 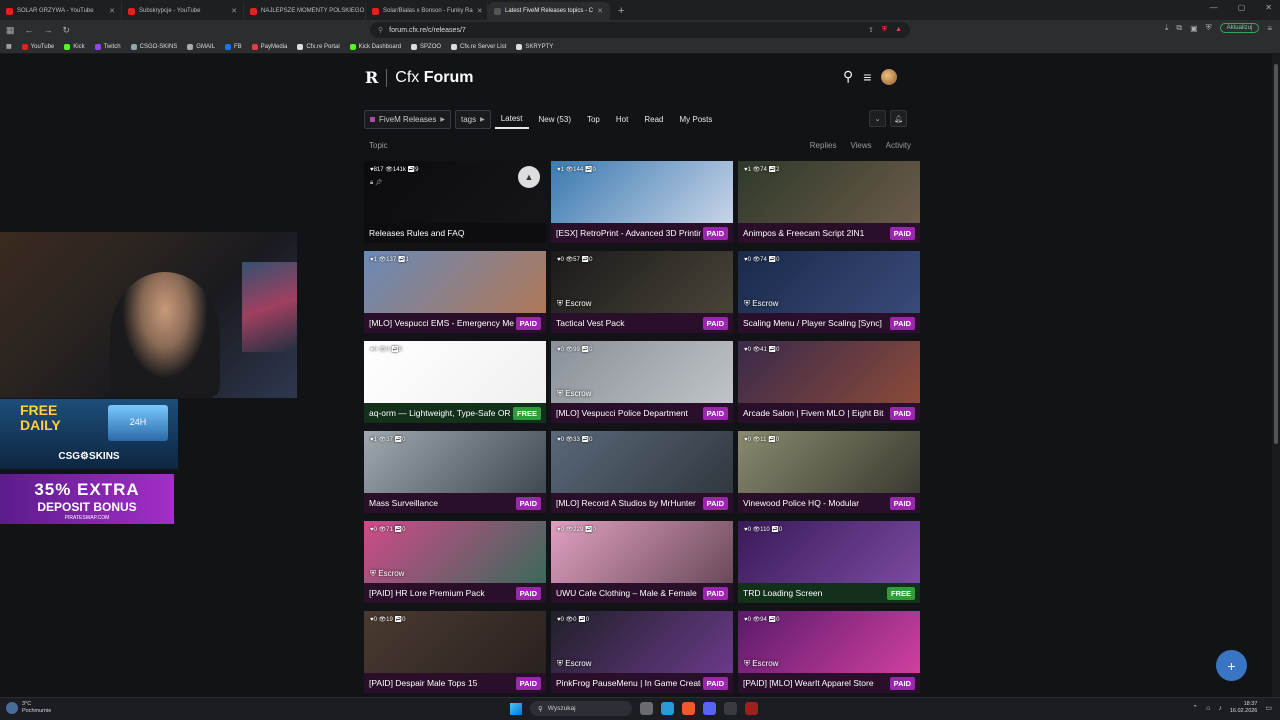 I want to click on brave-shield-icon: ⛨, so click(x=884, y=30).